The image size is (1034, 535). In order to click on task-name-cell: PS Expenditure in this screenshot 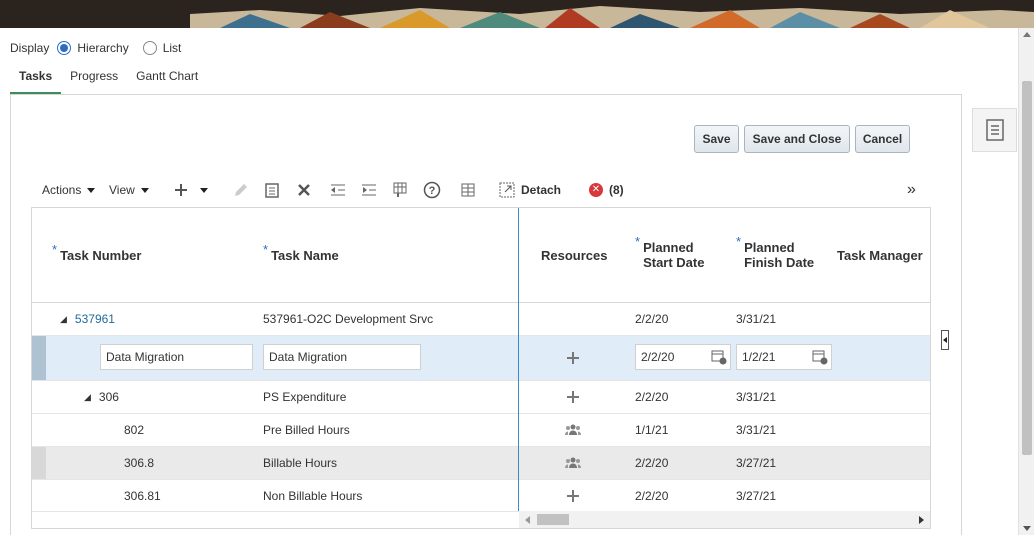, I will do `click(305, 397)`.